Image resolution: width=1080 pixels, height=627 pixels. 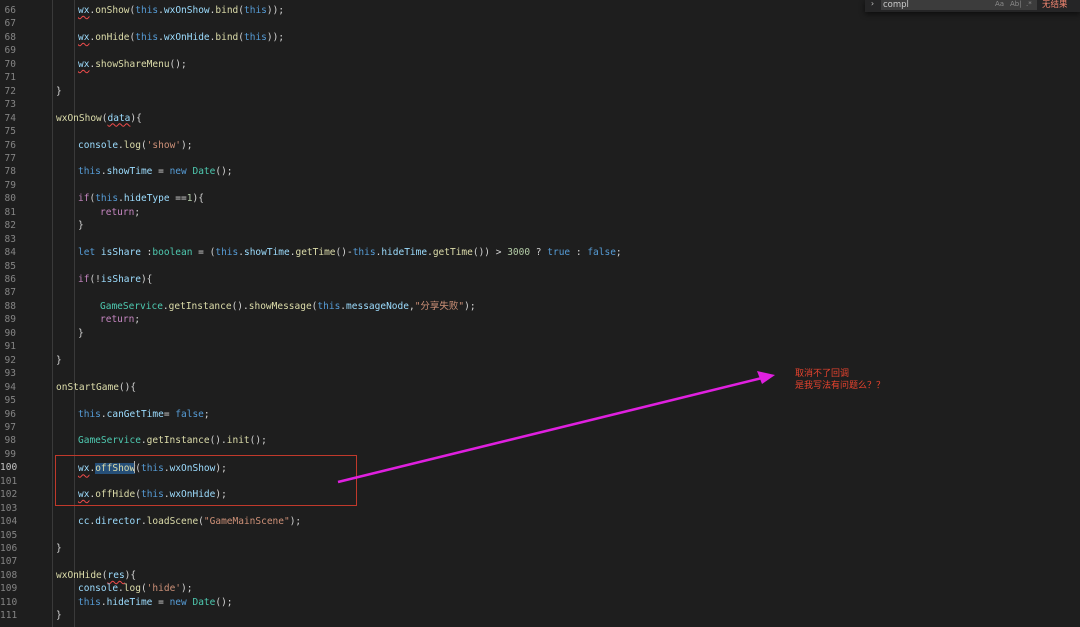 What do you see at coordinates (840, 380) in the screenshot?
I see `annotation-note: 取消不了回调 是我写法有问题么？？` at bounding box center [840, 380].